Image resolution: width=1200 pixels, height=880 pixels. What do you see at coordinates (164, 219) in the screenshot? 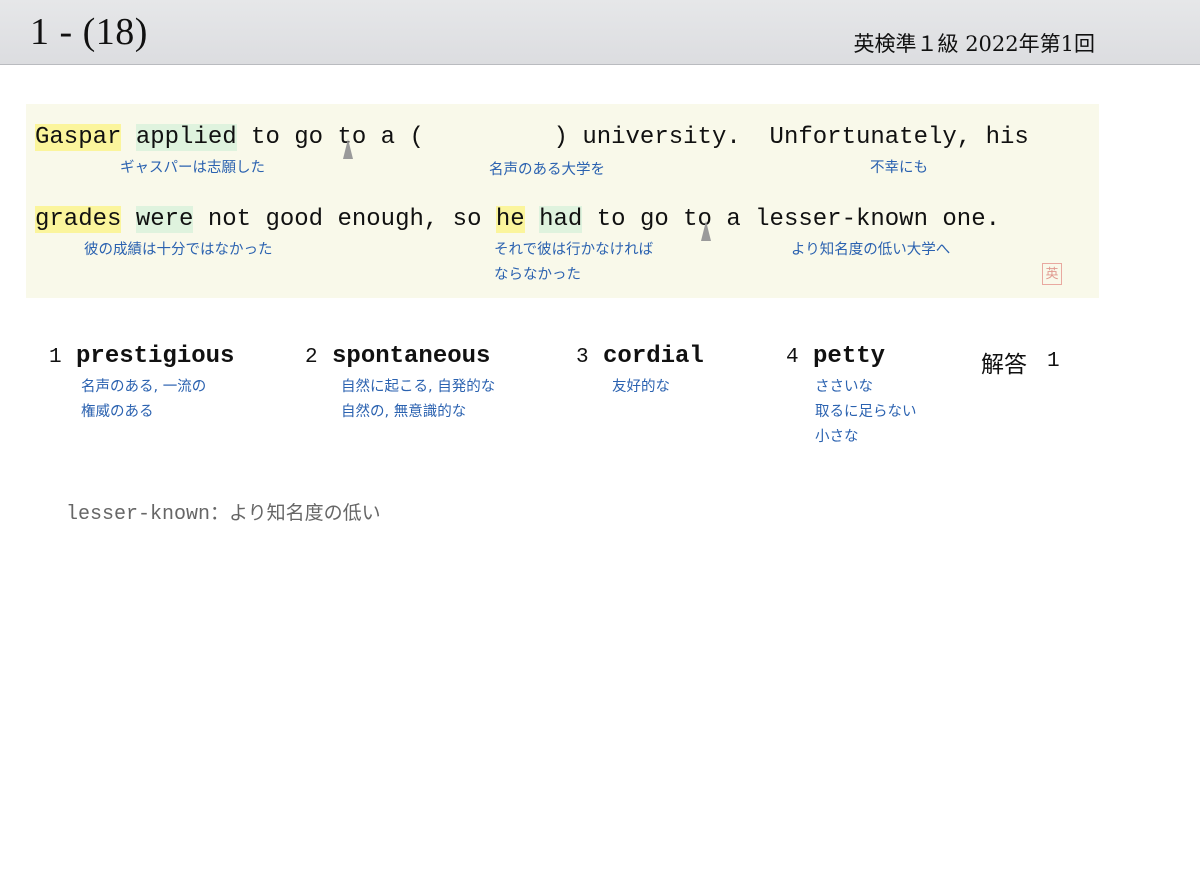
I see `highlight-were: were` at bounding box center [164, 219].